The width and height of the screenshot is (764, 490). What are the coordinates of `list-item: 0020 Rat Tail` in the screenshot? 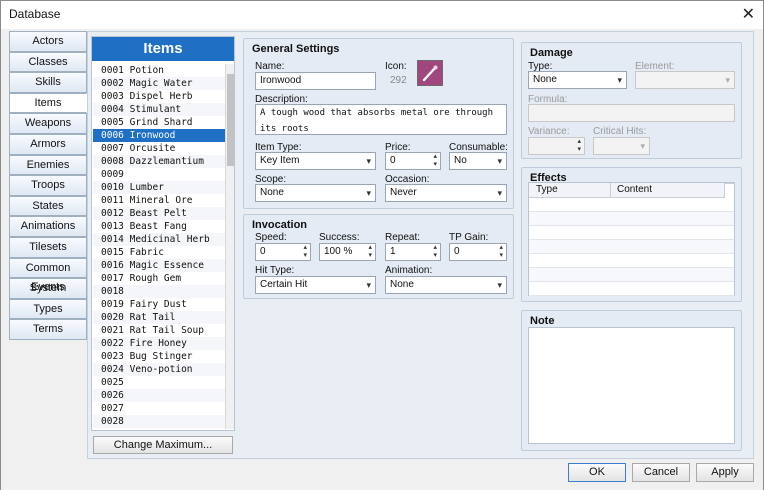 It's located at (159, 317).